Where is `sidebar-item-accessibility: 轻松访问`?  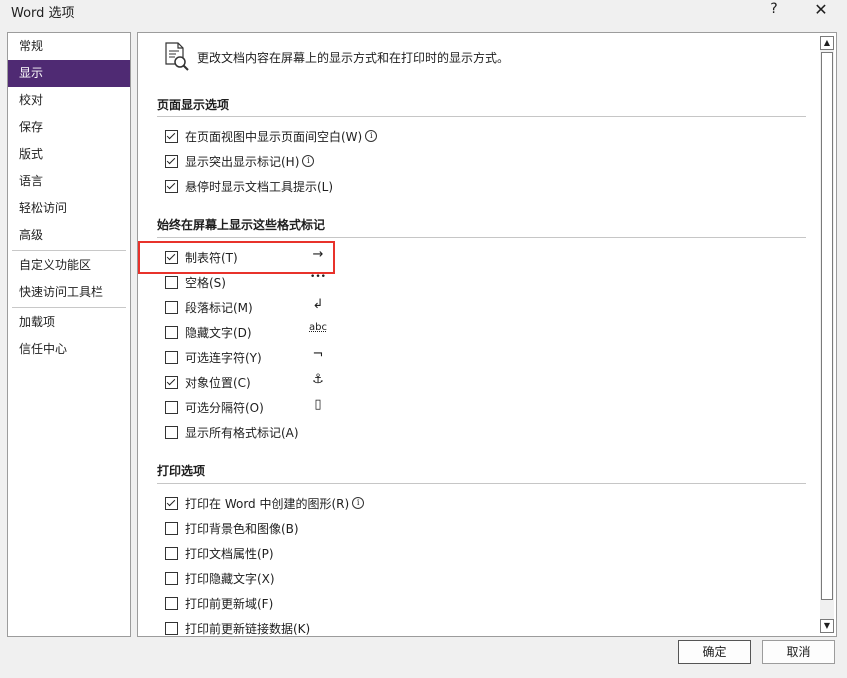
sidebar-item-accessibility: 轻松访问 is located at coordinates (69, 208).